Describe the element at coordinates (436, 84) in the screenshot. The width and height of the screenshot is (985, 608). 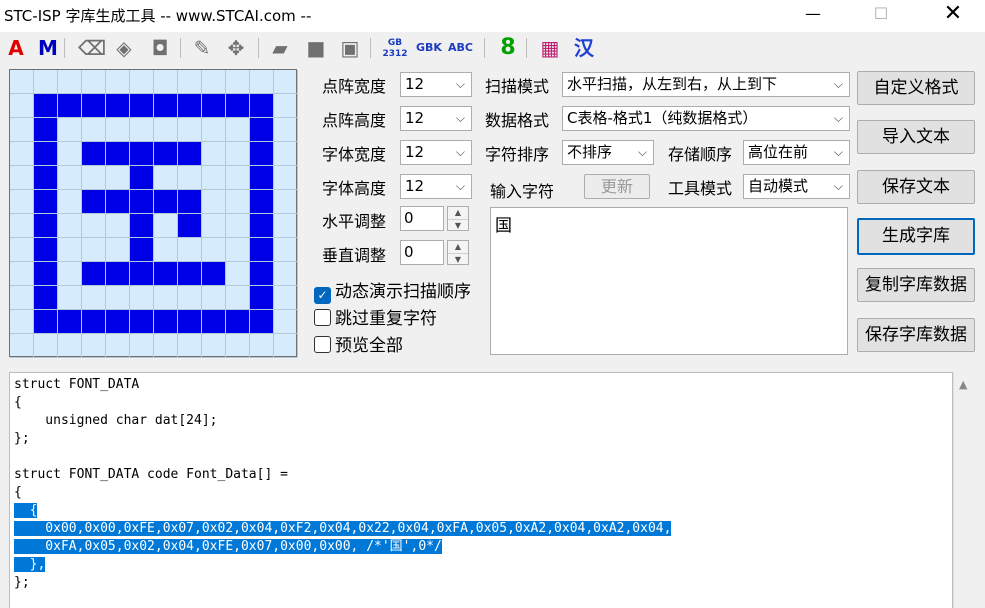
I see `dot-width-select: 12 ⌵` at that location.